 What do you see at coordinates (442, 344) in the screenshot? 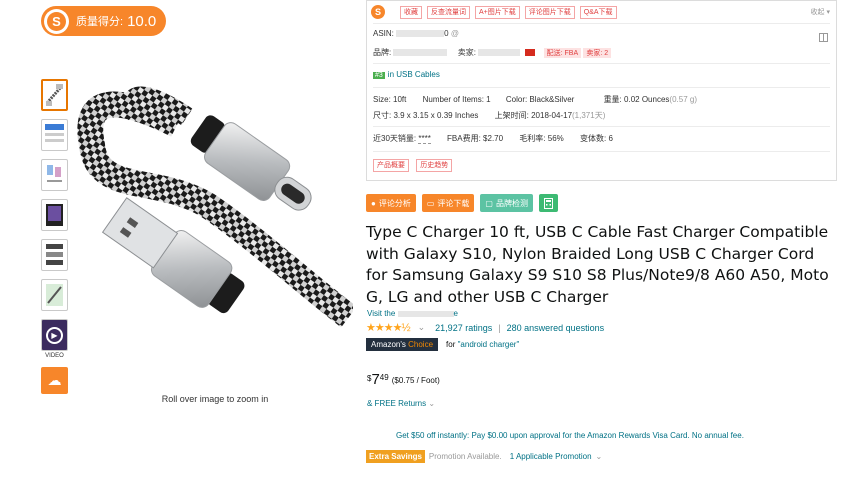
I see `choice-row: Amazon's Choice for "android charger"` at bounding box center [442, 344].